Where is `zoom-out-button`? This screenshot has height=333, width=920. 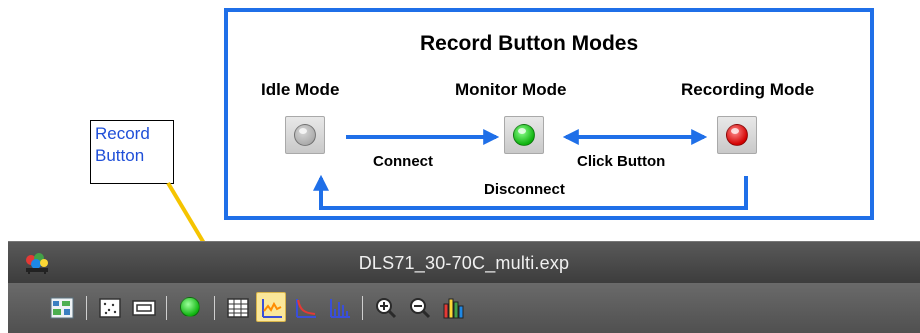
zoom-out-button is located at coordinates (419, 307).